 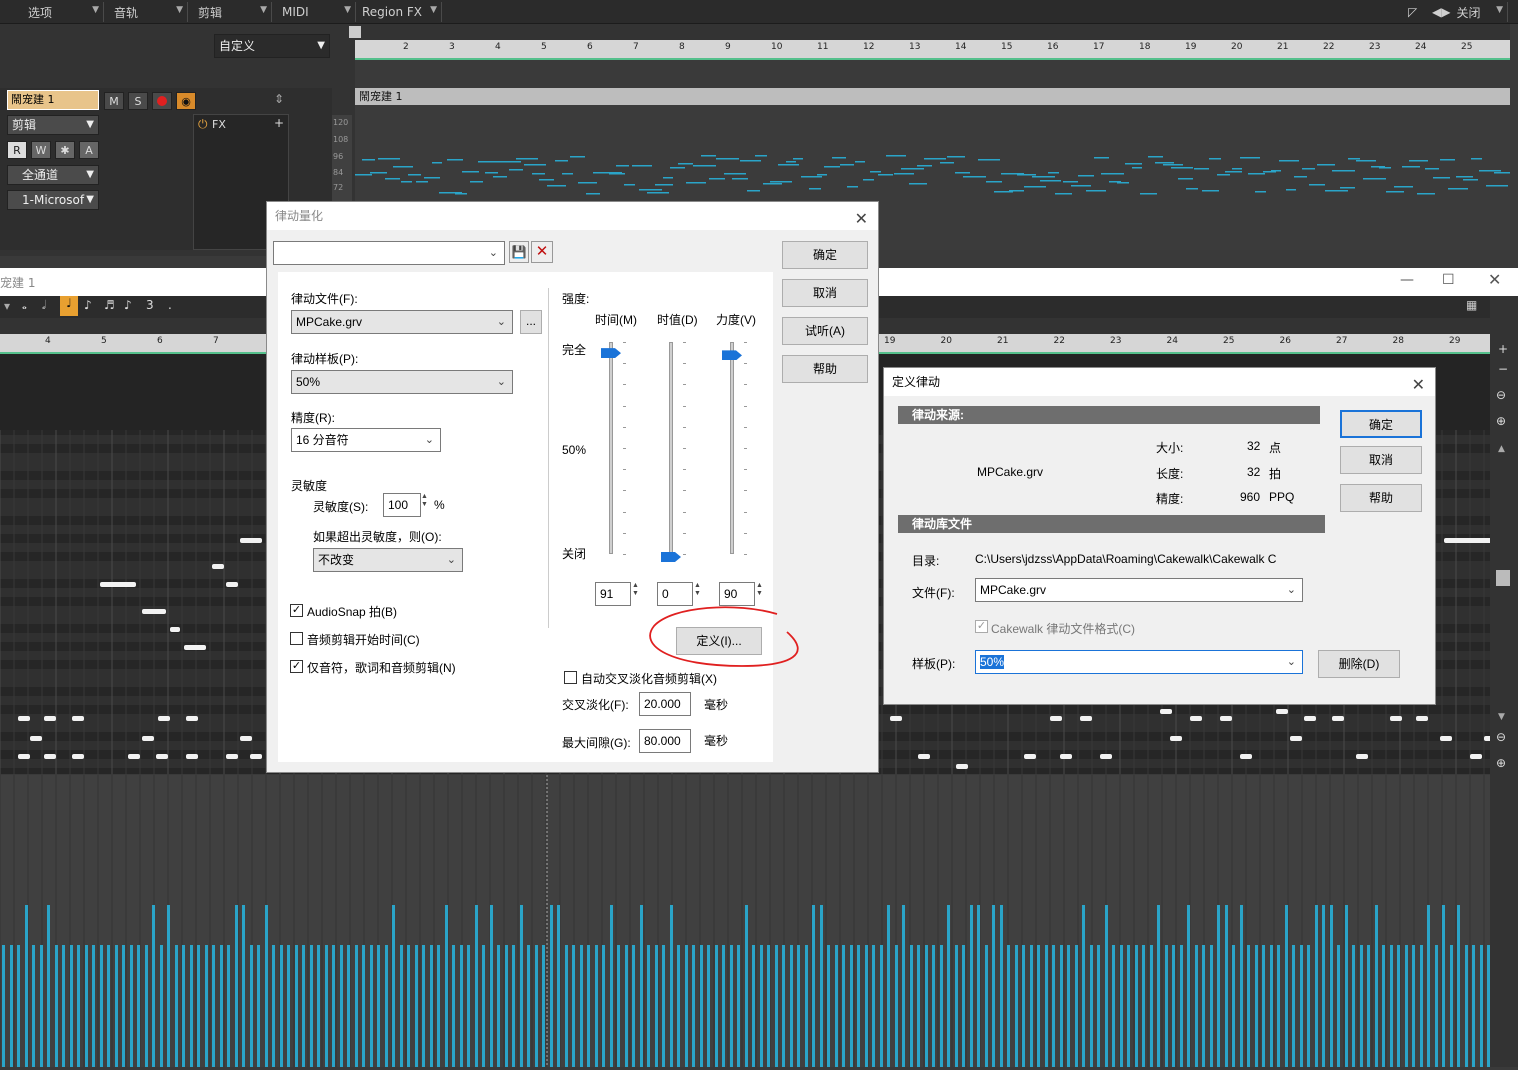 I want to click on zoom-out-icon: ⊖, so click(x=1501, y=395).